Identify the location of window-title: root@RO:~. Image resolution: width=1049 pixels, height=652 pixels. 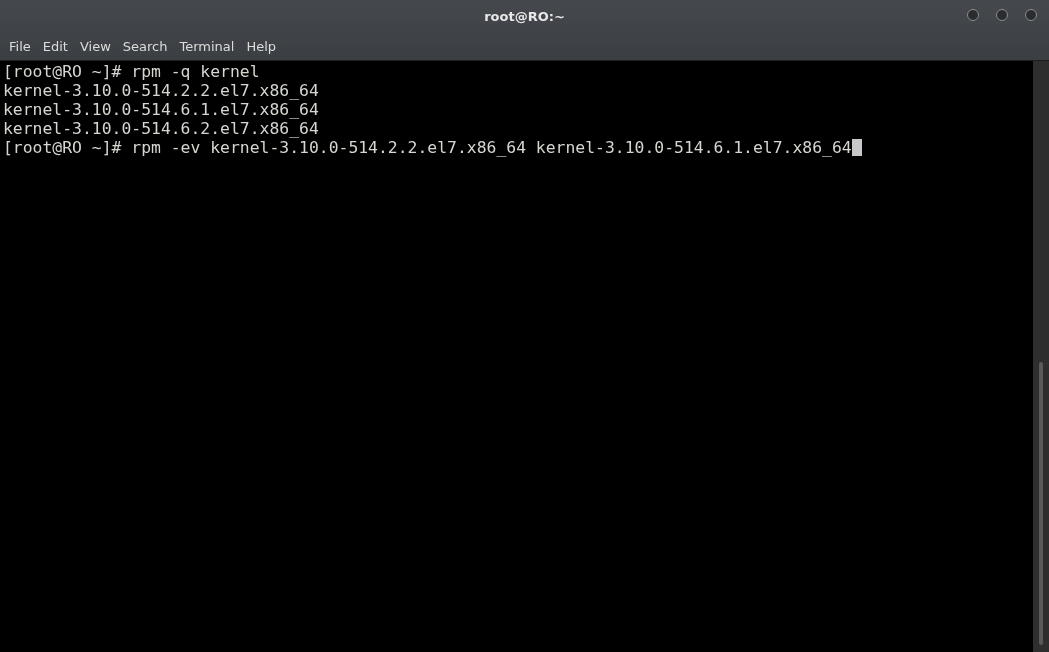
(524, 16).